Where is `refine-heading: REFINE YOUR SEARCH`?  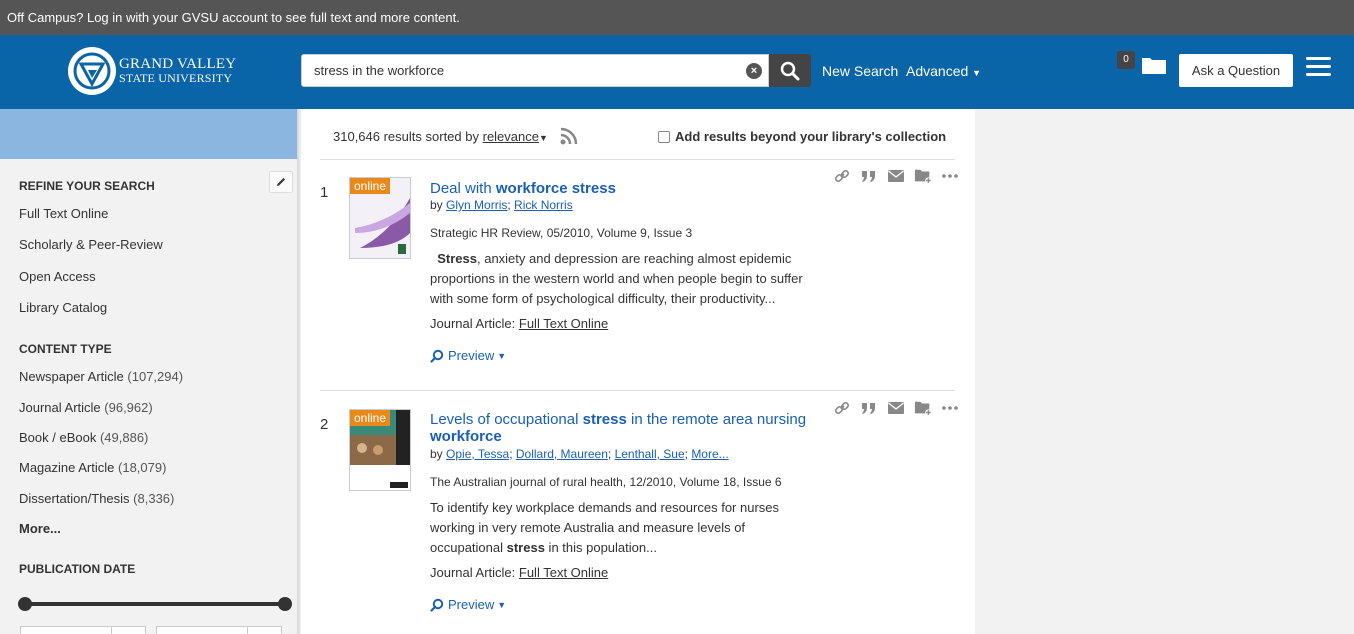 refine-heading: REFINE YOUR SEARCH is located at coordinates (87, 186).